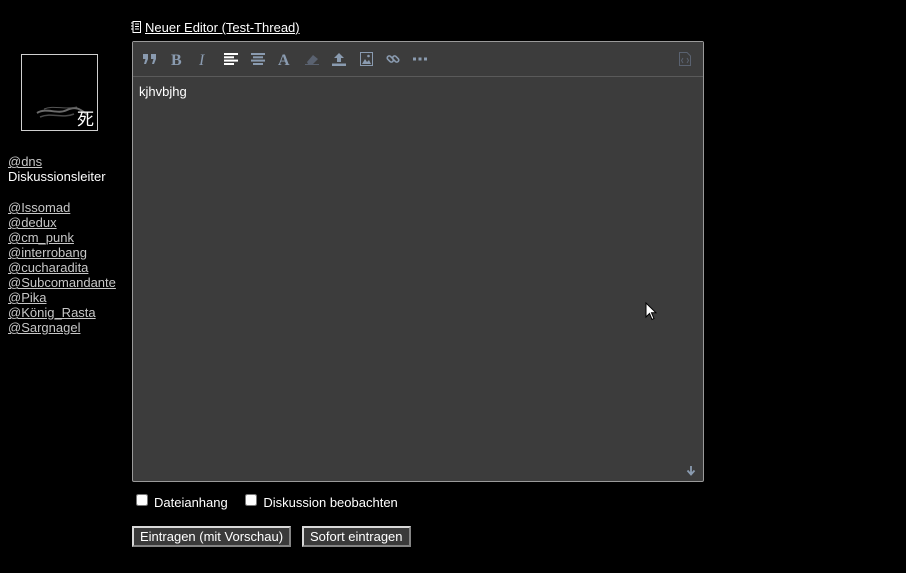  I want to click on resize-down-icon, so click(691, 471).